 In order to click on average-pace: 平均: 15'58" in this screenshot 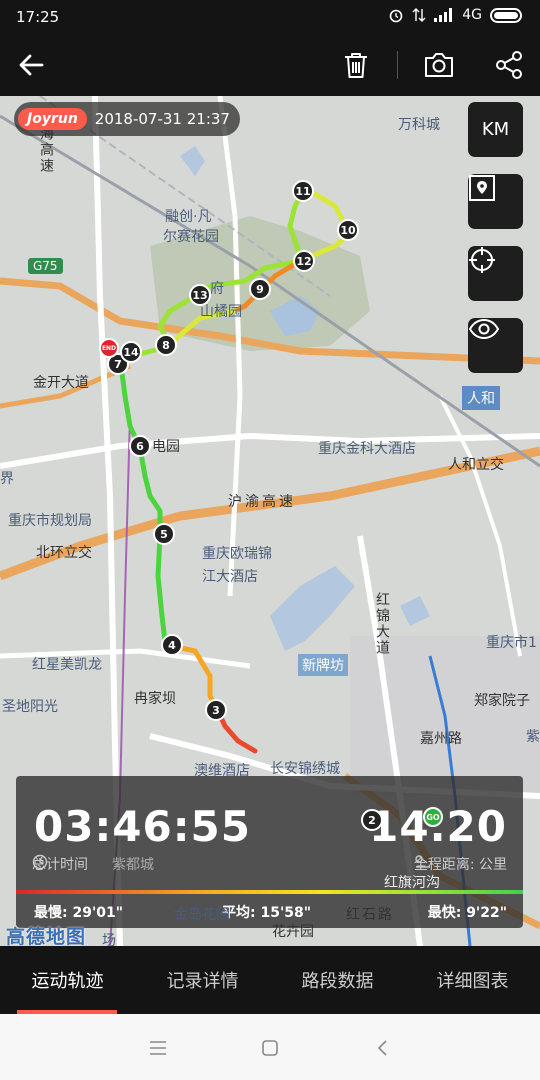, I will do `click(267, 913)`.